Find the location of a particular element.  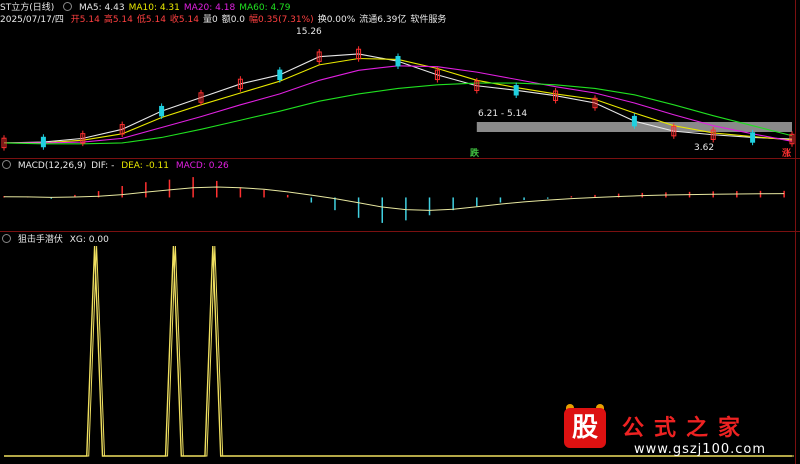

logo-stock-icon: 股 is located at coordinates (585, 428).